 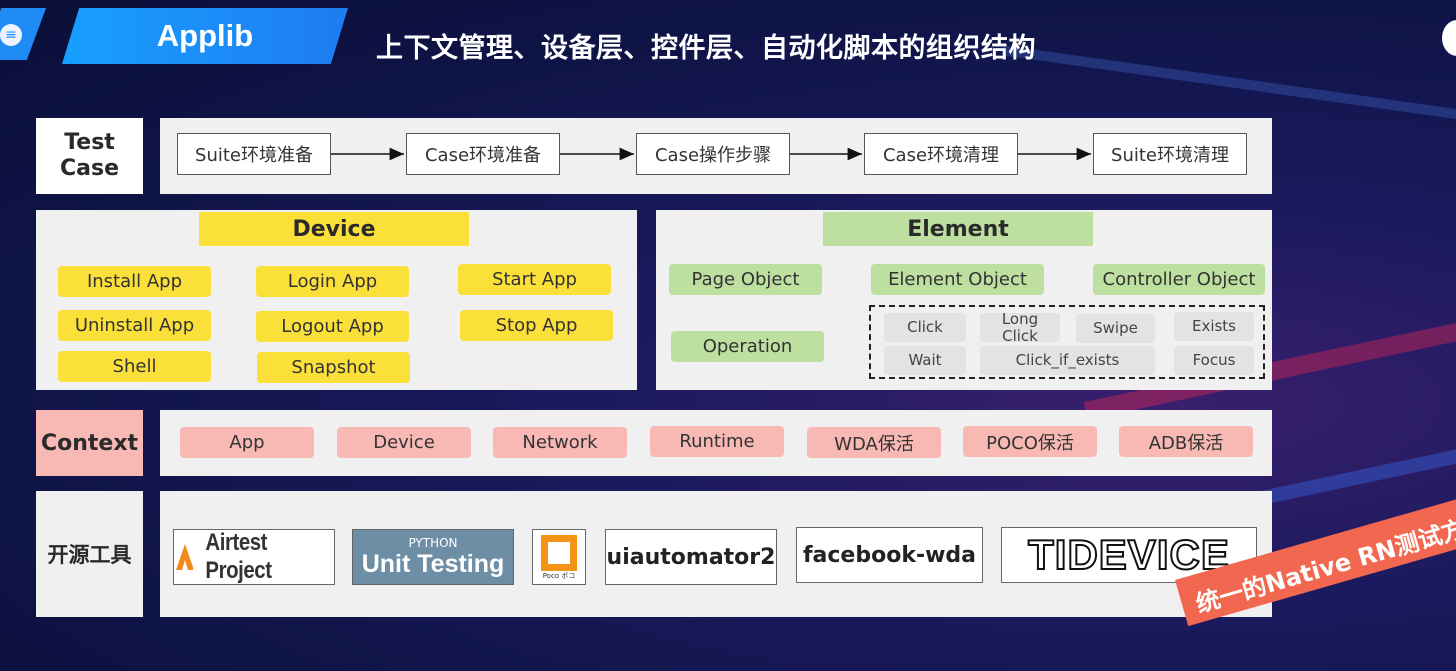 I want to click on context-poco-keepalive: POCO保活, so click(x=1030, y=441).